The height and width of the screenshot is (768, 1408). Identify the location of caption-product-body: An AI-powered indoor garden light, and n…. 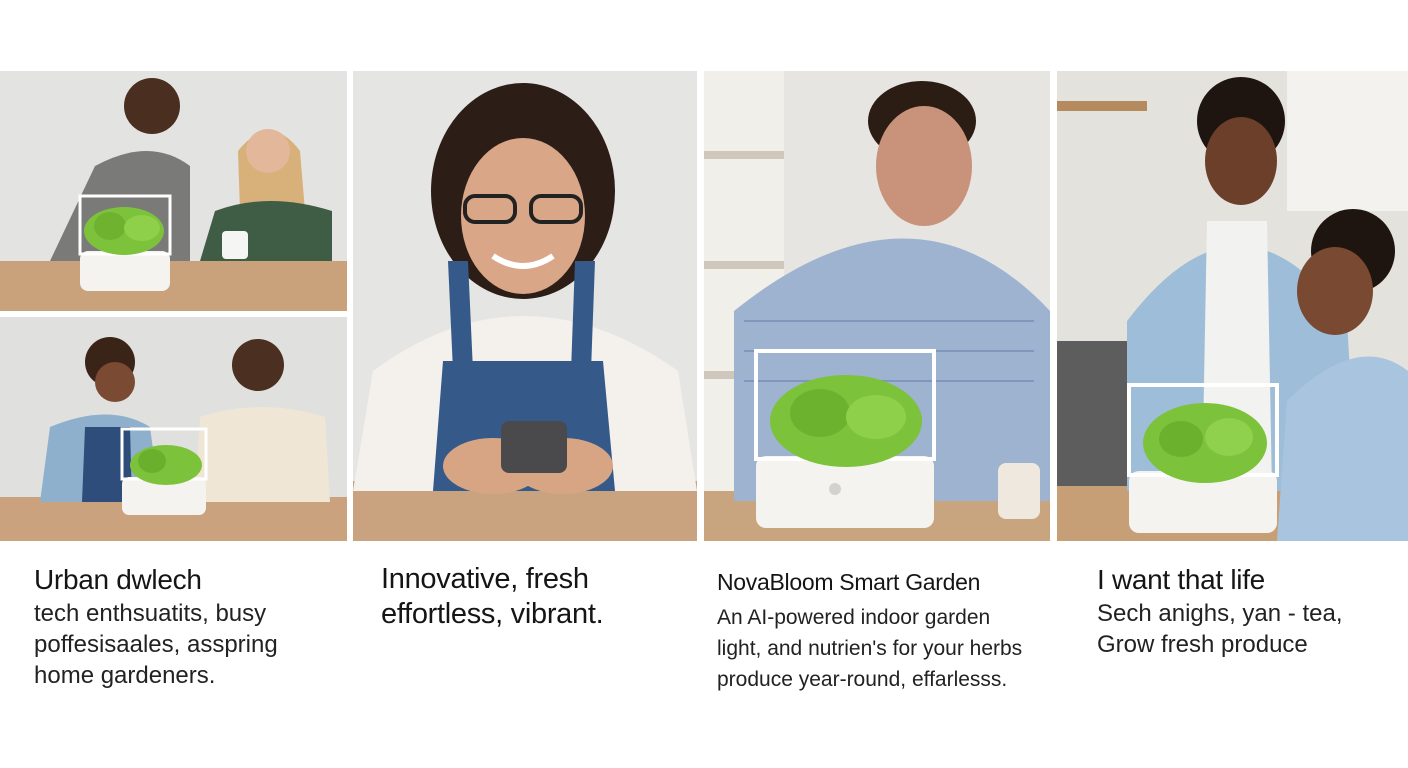
(869, 648).